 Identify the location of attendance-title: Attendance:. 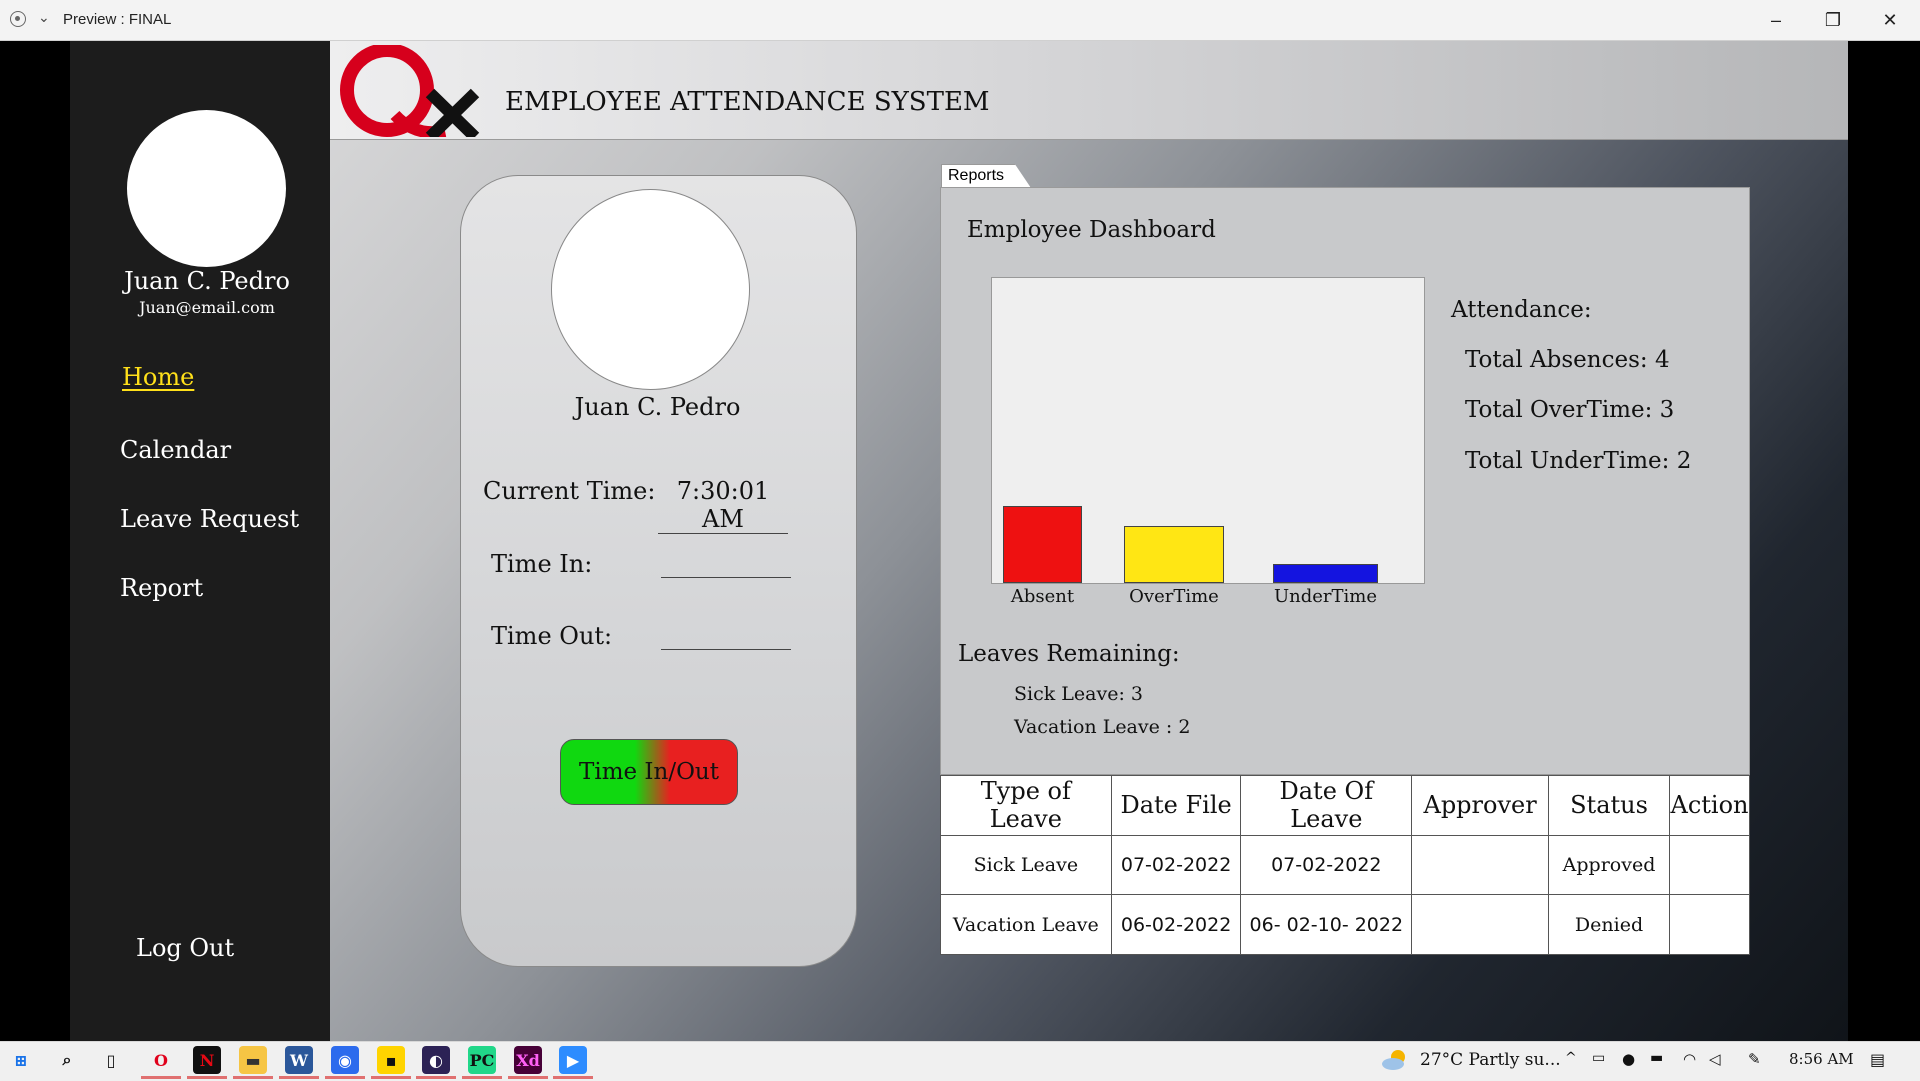
(1521, 310).